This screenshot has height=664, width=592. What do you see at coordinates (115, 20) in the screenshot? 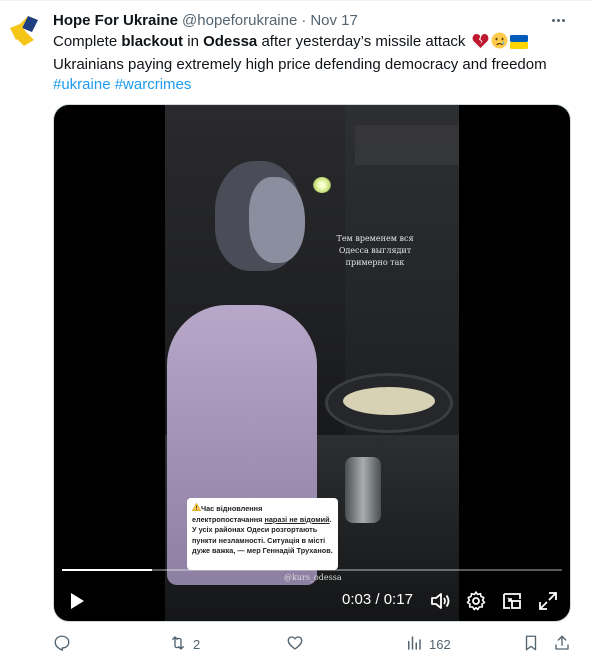
I see `author-name: Hope For Ukraine` at bounding box center [115, 20].